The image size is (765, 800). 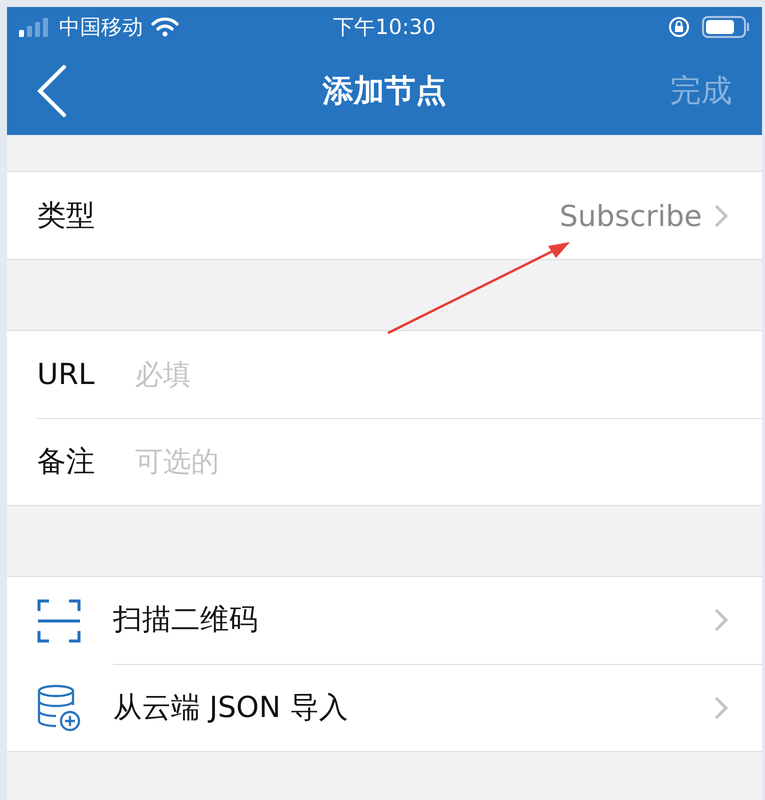 I want to click on wifi-icon, so click(x=165, y=27).